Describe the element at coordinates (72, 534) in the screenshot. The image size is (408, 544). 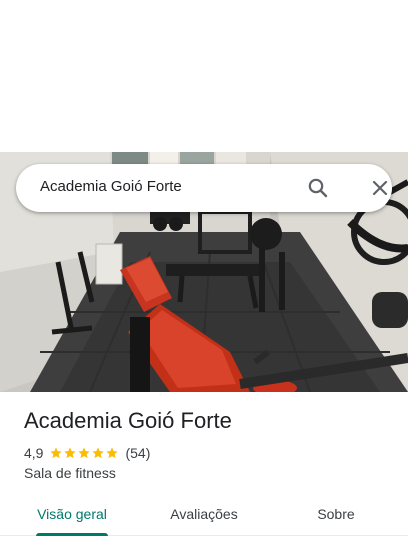
I see `active-tab-indicator` at that location.